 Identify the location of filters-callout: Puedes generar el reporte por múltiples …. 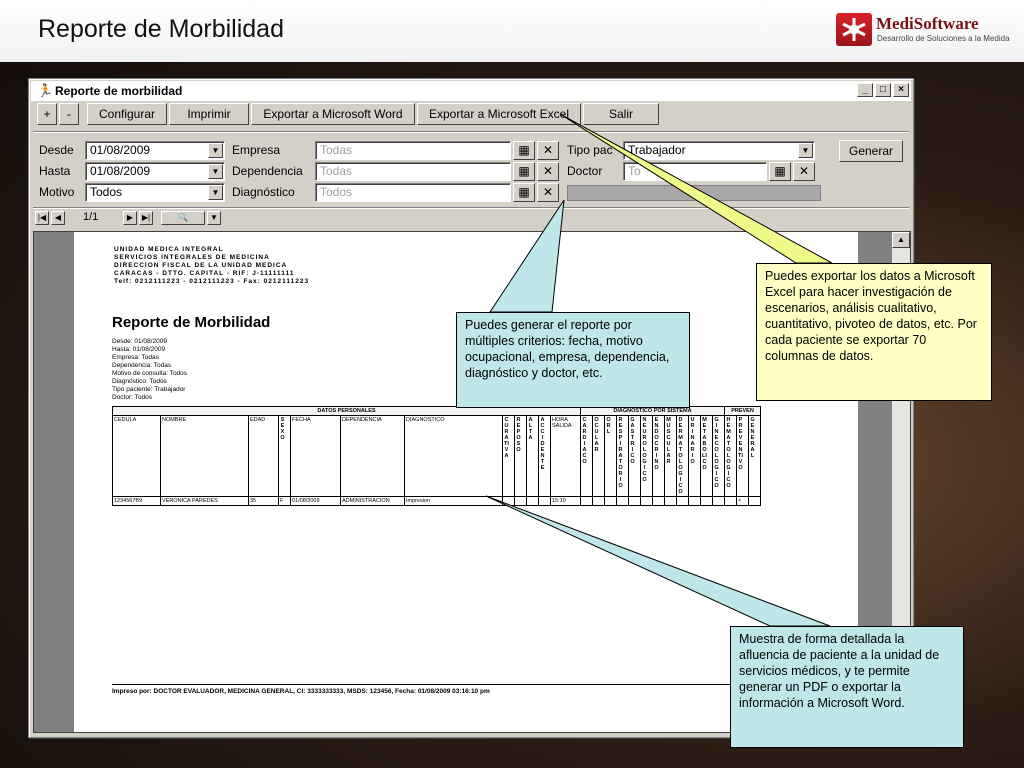
(573, 360).